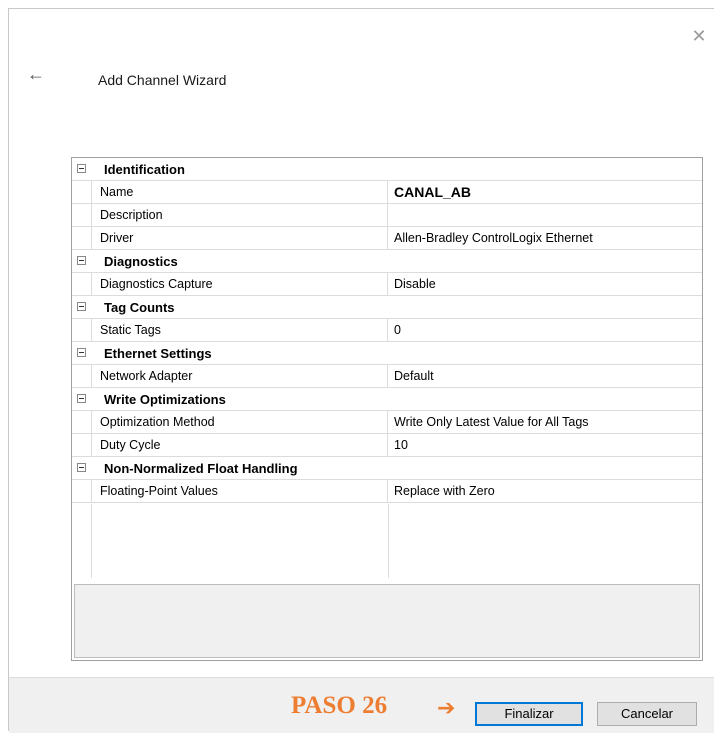 The height and width of the screenshot is (733, 714). What do you see at coordinates (446, 707) in the screenshot?
I see `arrow-right-icon: ➔` at bounding box center [446, 707].